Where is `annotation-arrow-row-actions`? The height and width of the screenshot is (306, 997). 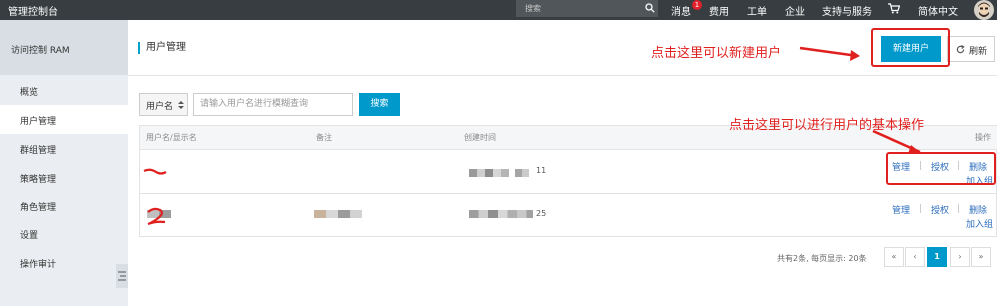 annotation-arrow-row-actions is located at coordinates (896, 141).